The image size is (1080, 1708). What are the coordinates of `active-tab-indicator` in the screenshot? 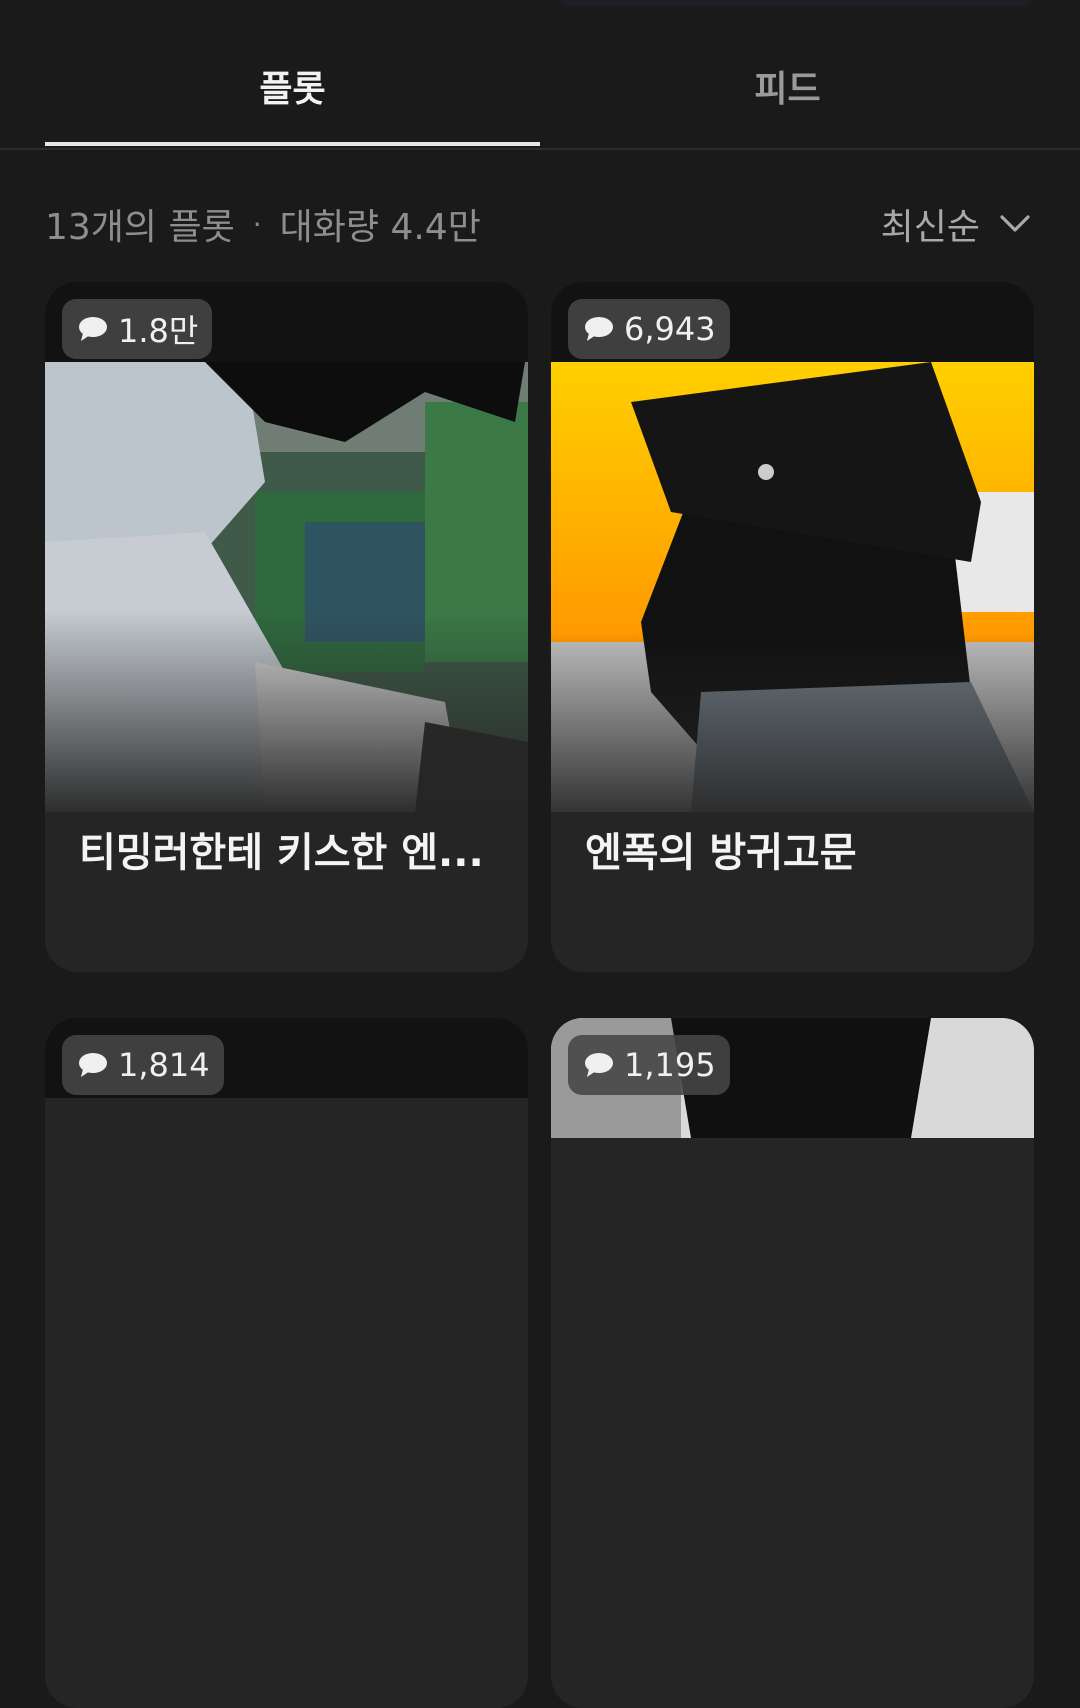 It's located at (292, 144).